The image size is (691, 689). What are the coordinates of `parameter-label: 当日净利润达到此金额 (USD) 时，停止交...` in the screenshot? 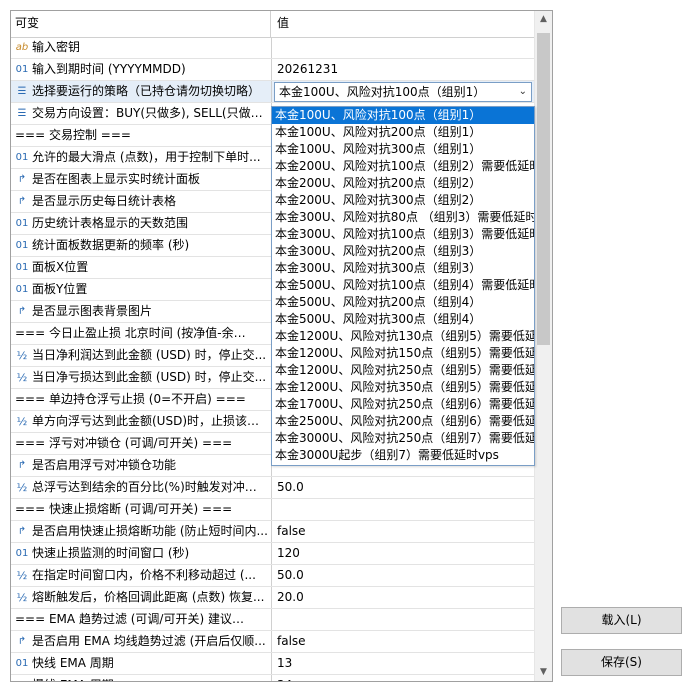 It's located at (149, 355).